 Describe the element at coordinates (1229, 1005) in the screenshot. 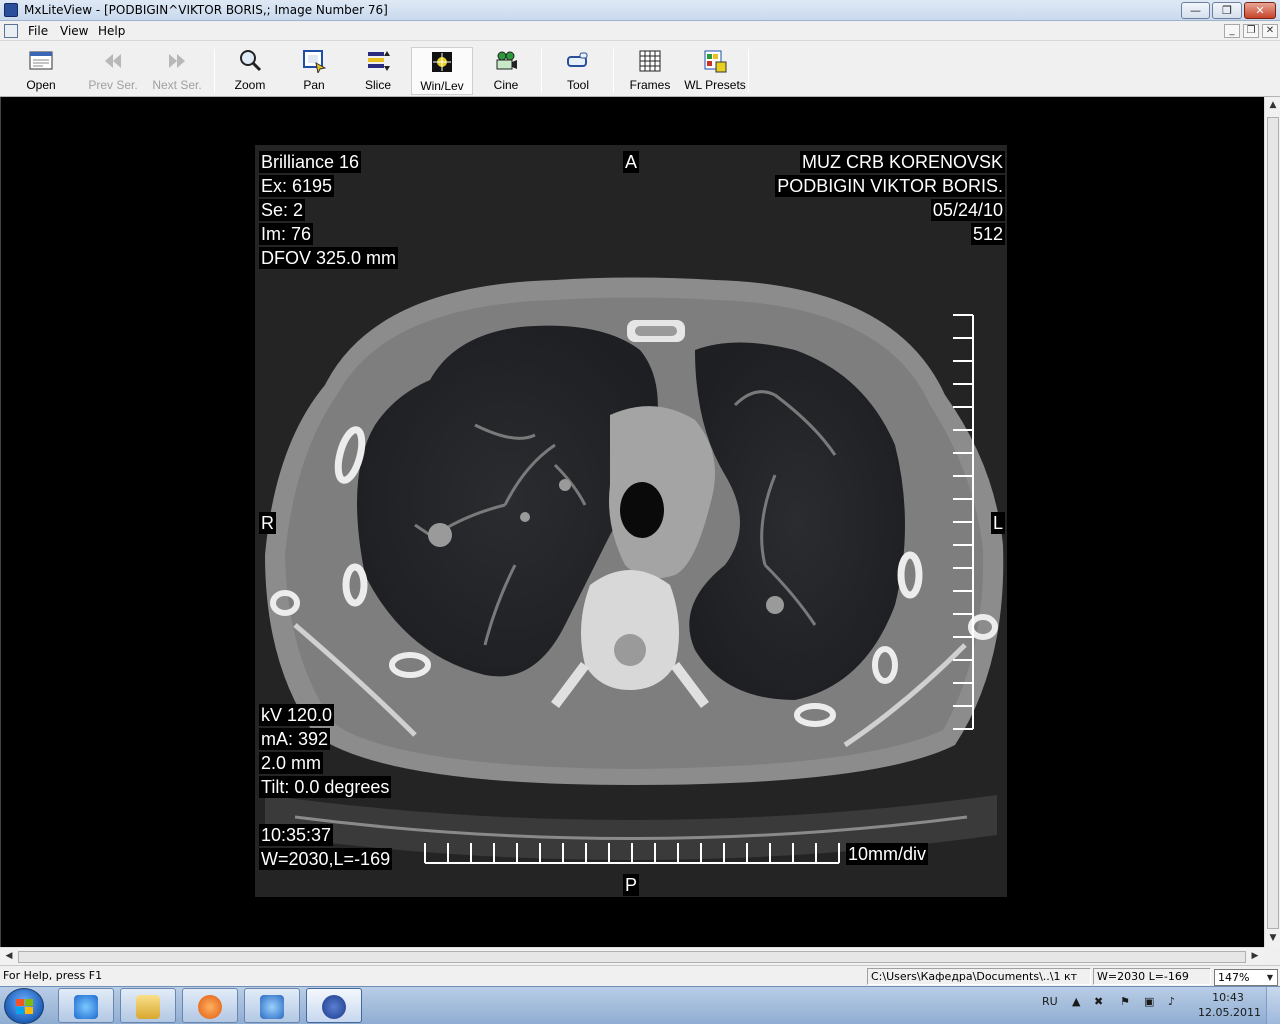

I see `taskbar-clock: 10:43 12.05.2011` at that location.